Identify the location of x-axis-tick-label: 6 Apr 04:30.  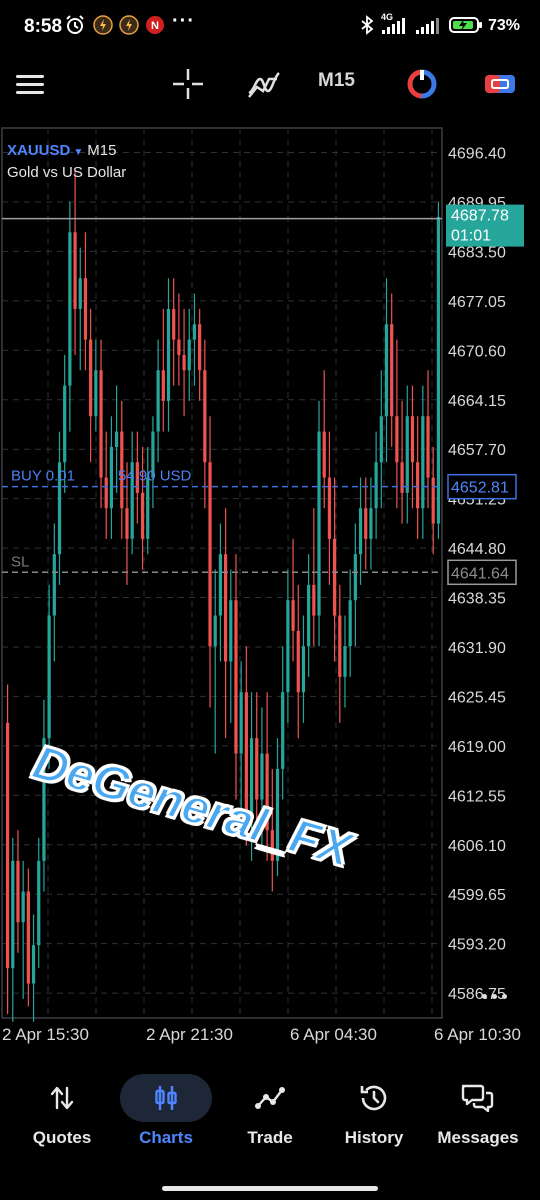
(333, 1034).